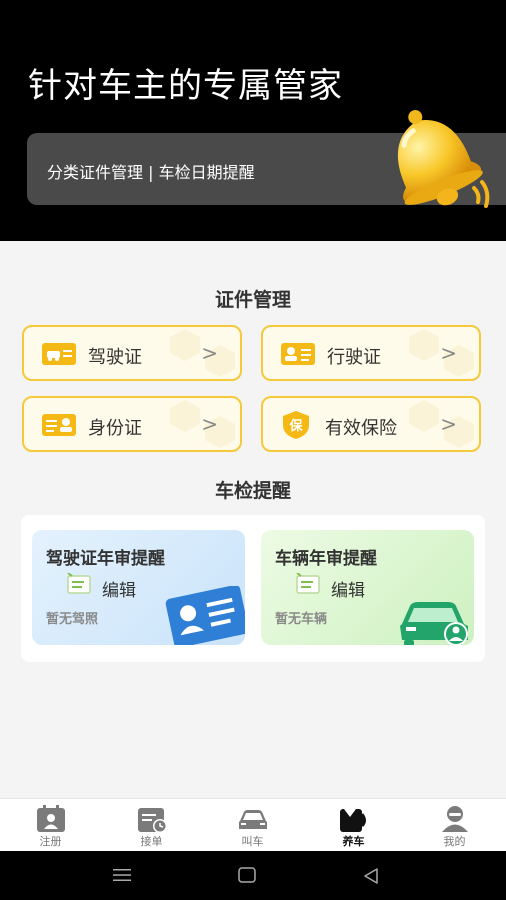 This screenshot has width=506, height=900. Describe the element at coordinates (122, 875) in the screenshot. I see `menu-icon` at that location.